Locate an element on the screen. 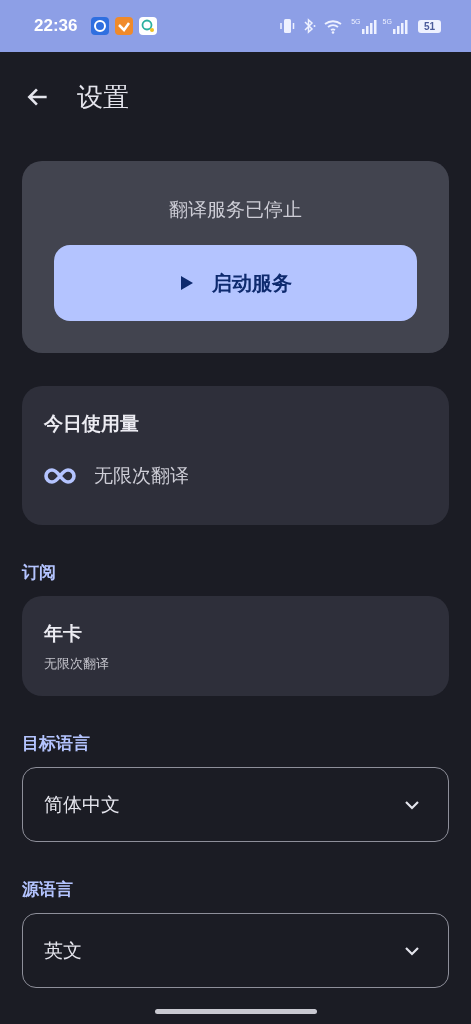 The width and height of the screenshot is (471, 1024). language-dropdown: 英文 is located at coordinates (235, 950).